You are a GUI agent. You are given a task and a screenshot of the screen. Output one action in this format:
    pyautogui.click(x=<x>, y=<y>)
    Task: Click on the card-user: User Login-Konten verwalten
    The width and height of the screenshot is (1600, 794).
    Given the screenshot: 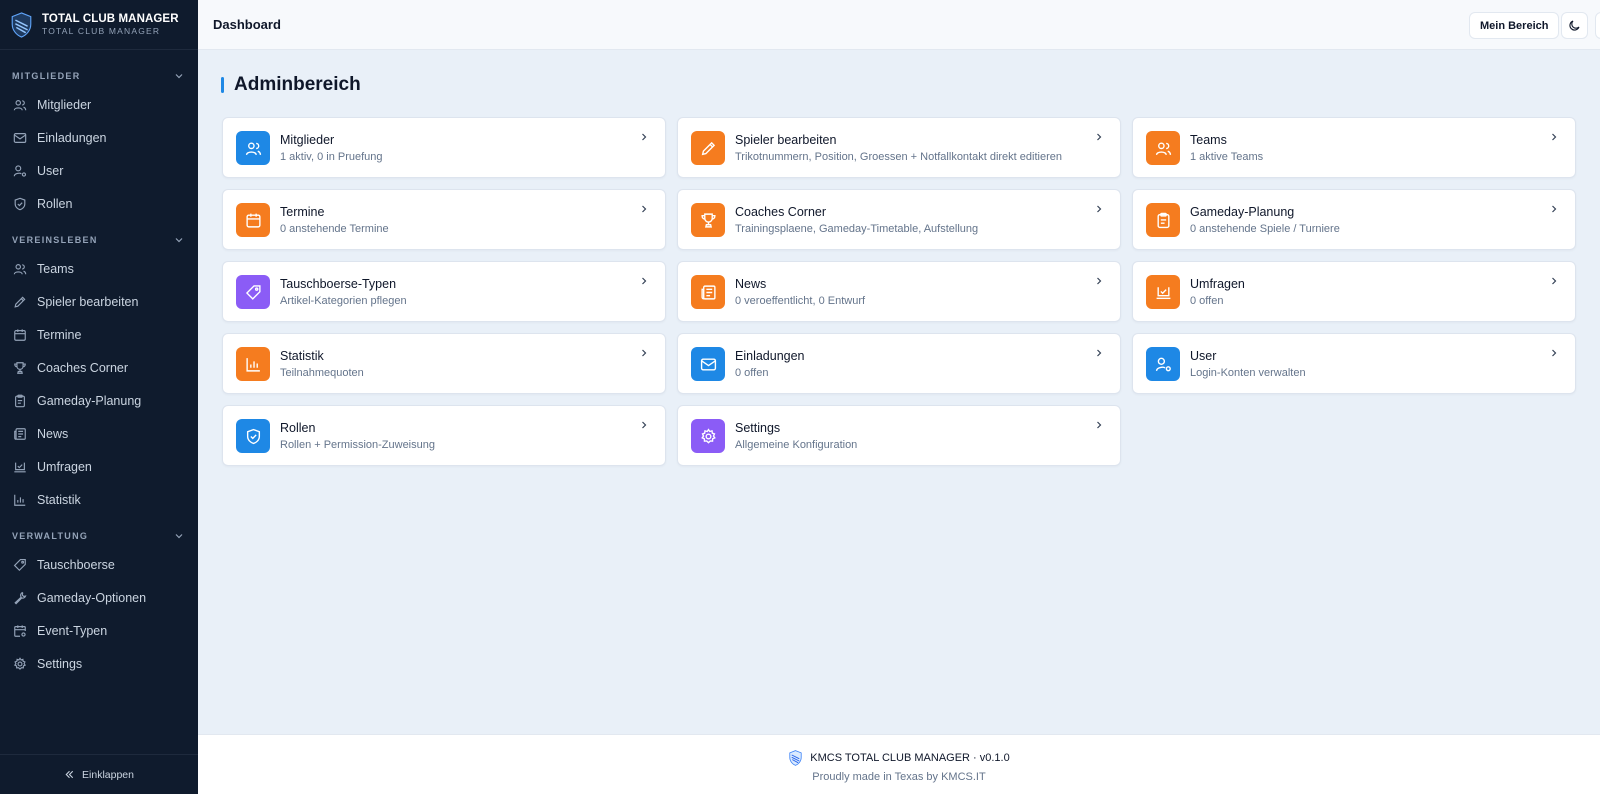 What is the action you would take?
    pyautogui.click(x=1354, y=363)
    